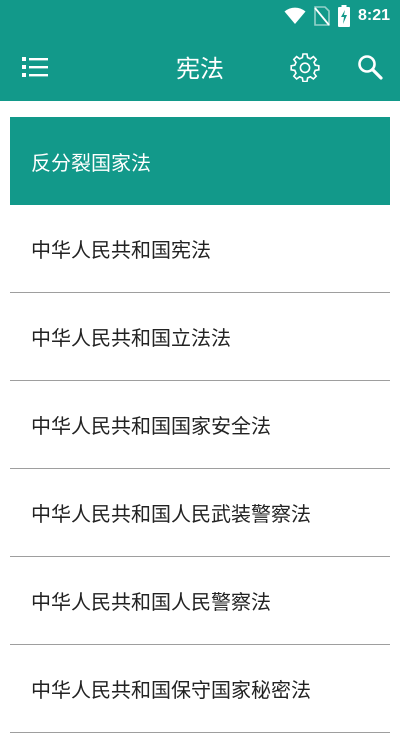 The image size is (400, 733). I want to click on status-bar: 8:21, so click(200, 16).